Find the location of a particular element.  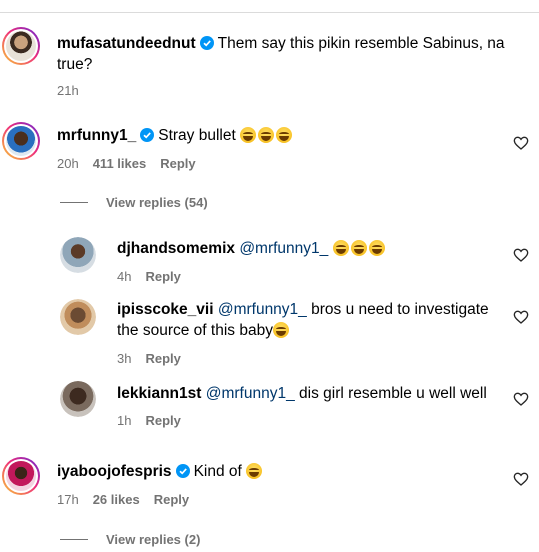

reply-body: bros u need to investigate is located at coordinates (400, 309).